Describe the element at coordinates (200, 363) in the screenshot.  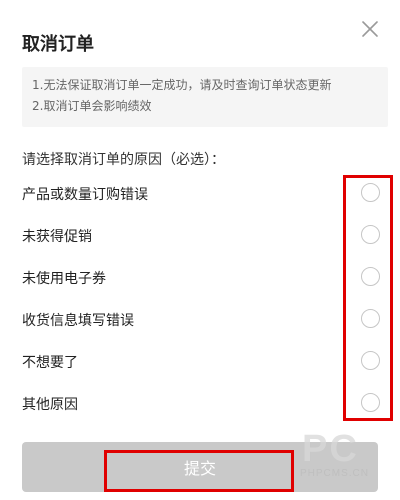
I see `reason-option-dont-want: 不想要了` at that location.